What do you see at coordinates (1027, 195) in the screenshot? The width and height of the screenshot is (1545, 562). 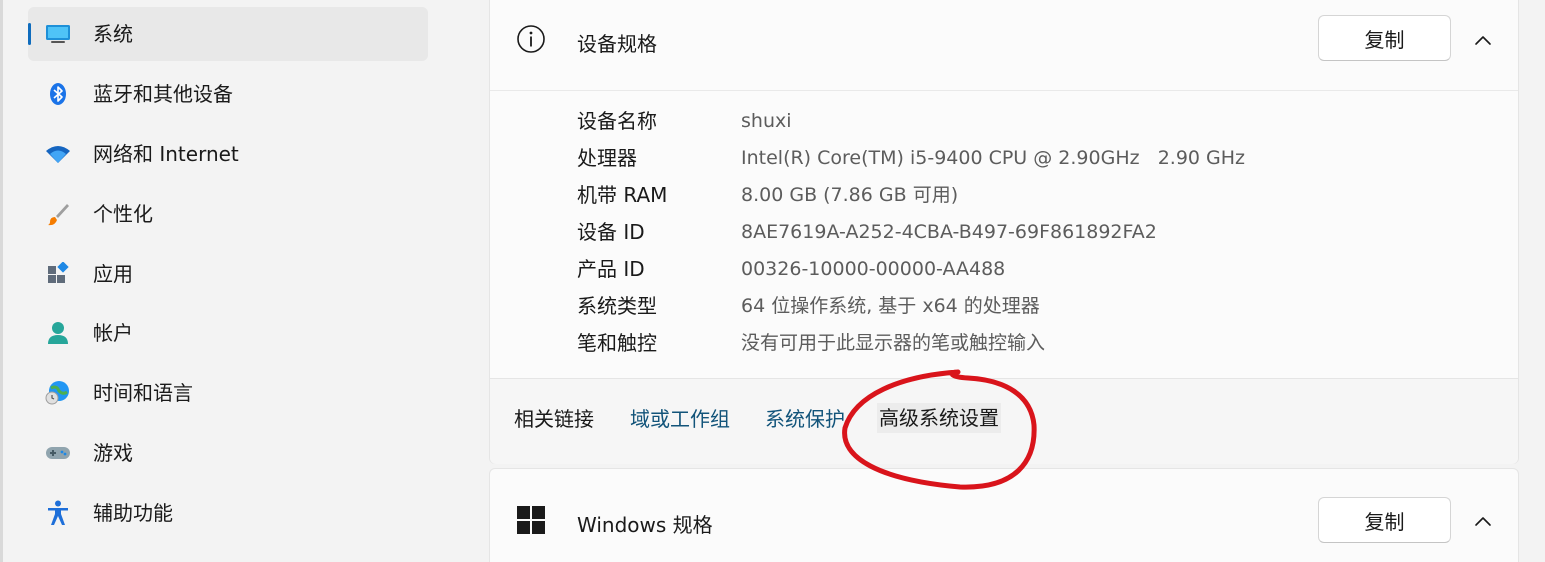 I see `spec-row-ram: 机带 RAM 8.00 GB (7.86 GB 可用)` at bounding box center [1027, 195].